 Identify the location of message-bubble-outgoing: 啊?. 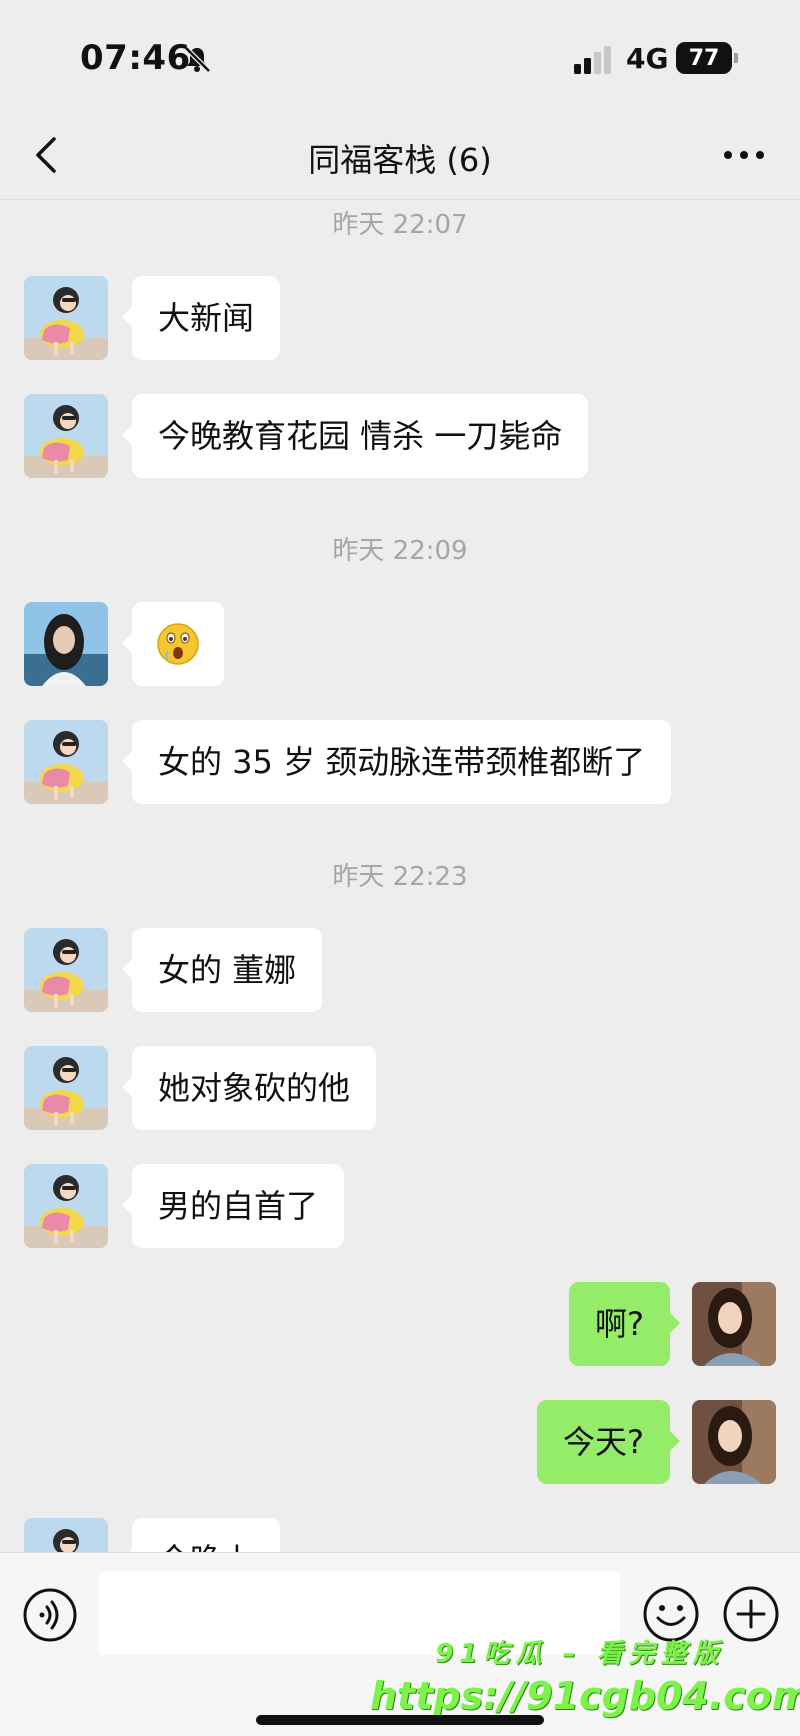
(624, 1324).